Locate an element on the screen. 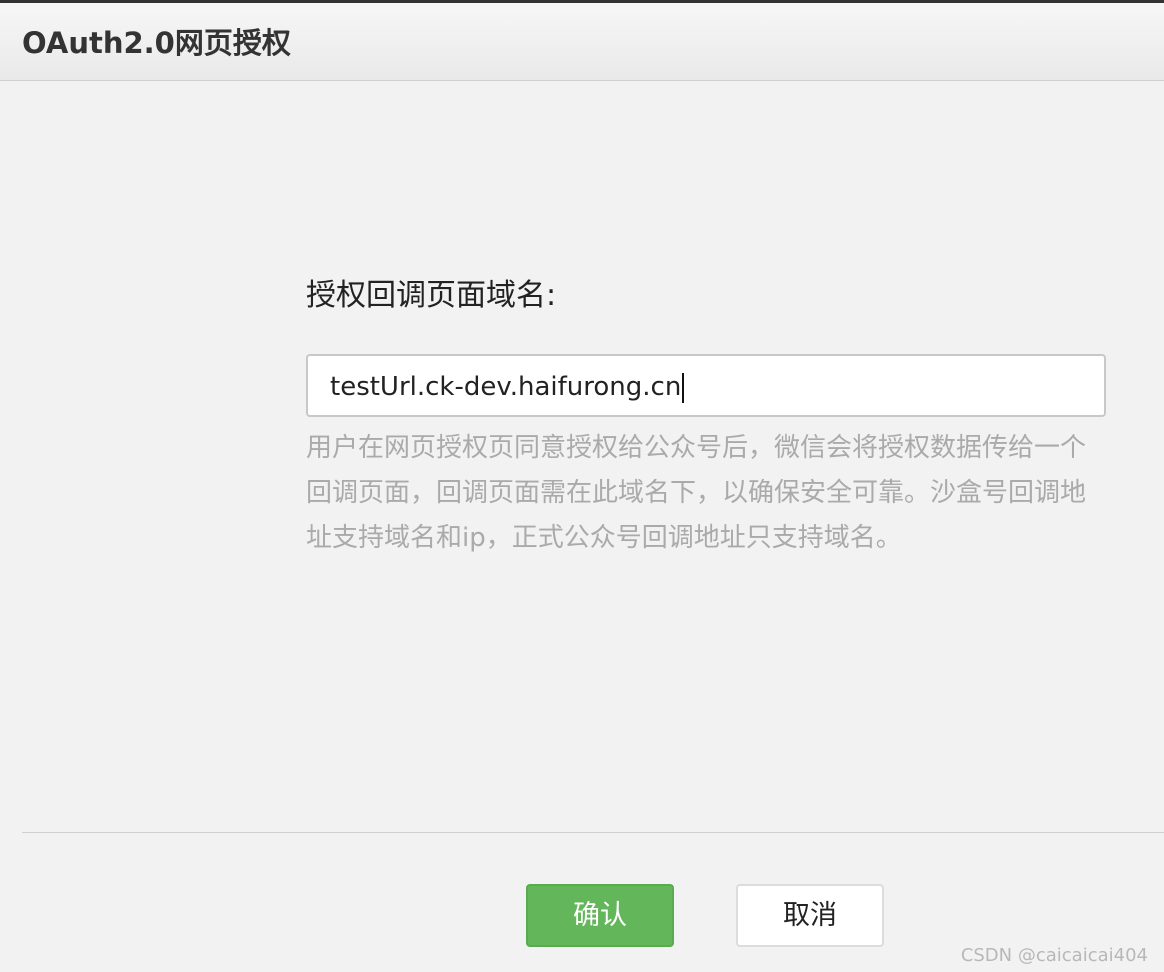  callback-domain-text: testUrl.ck-dev.haifurong.cn is located at coordinates (506, 387).